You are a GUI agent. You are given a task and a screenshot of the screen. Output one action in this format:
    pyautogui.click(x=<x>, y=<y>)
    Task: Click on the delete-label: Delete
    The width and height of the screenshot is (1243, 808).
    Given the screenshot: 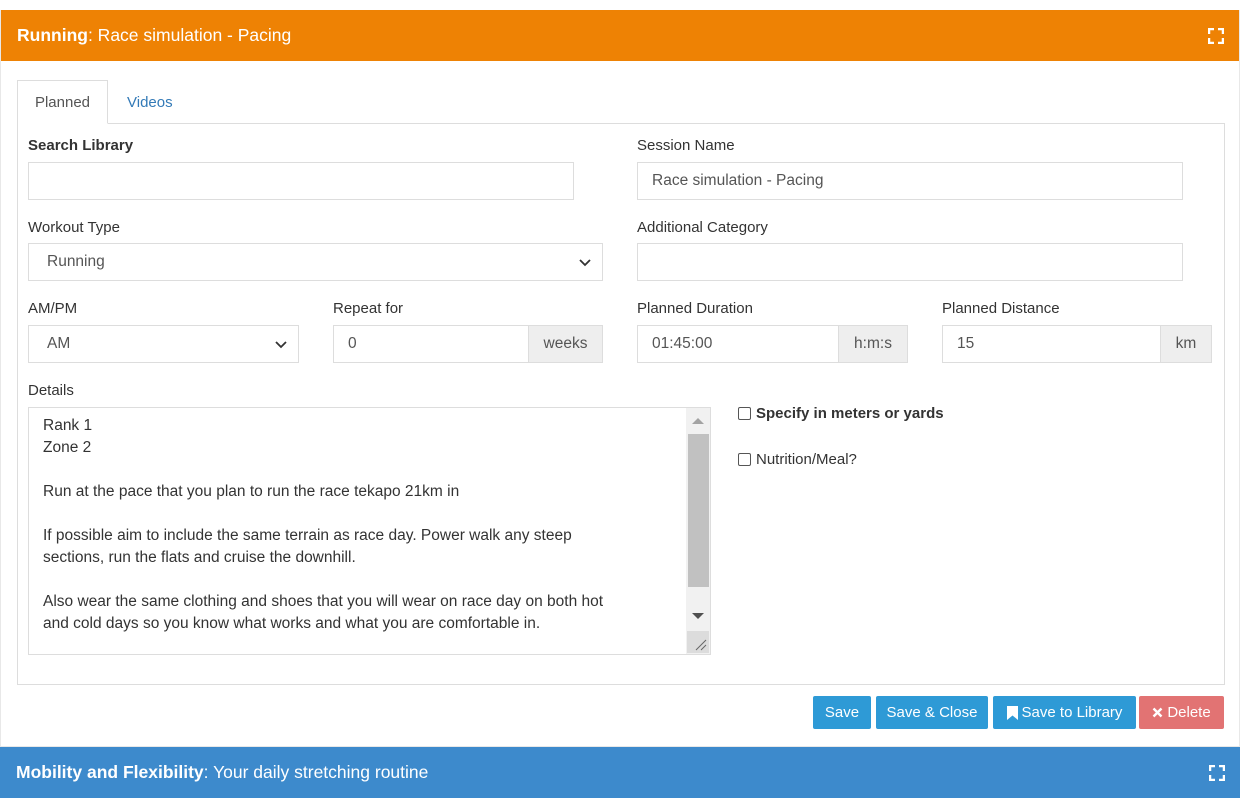 What is the action you would take?
    pyautogui.click(x=1189, y=712)
    